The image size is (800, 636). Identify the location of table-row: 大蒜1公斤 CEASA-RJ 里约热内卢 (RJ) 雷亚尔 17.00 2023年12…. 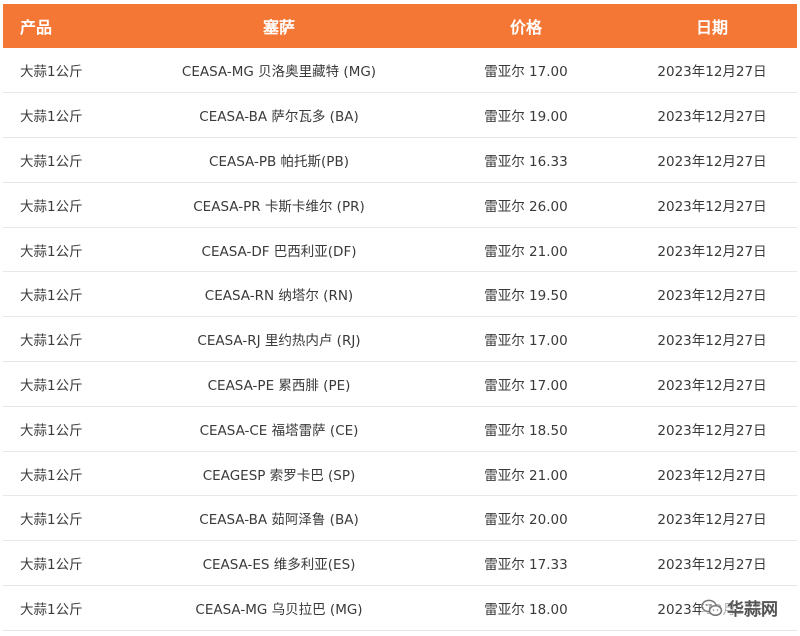
(400, 339).